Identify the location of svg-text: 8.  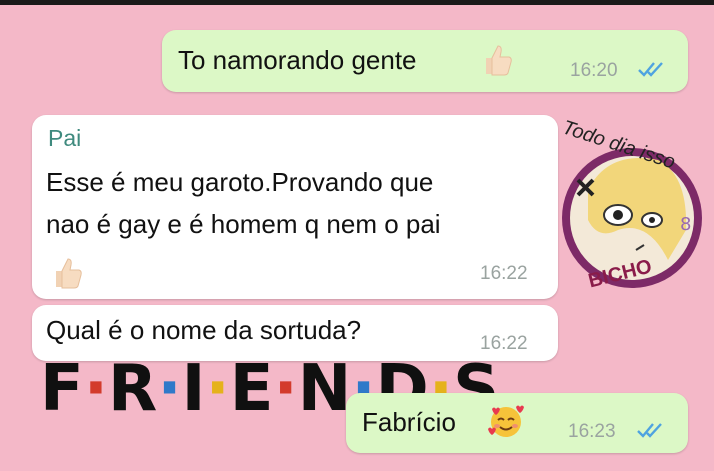
(685, 224).